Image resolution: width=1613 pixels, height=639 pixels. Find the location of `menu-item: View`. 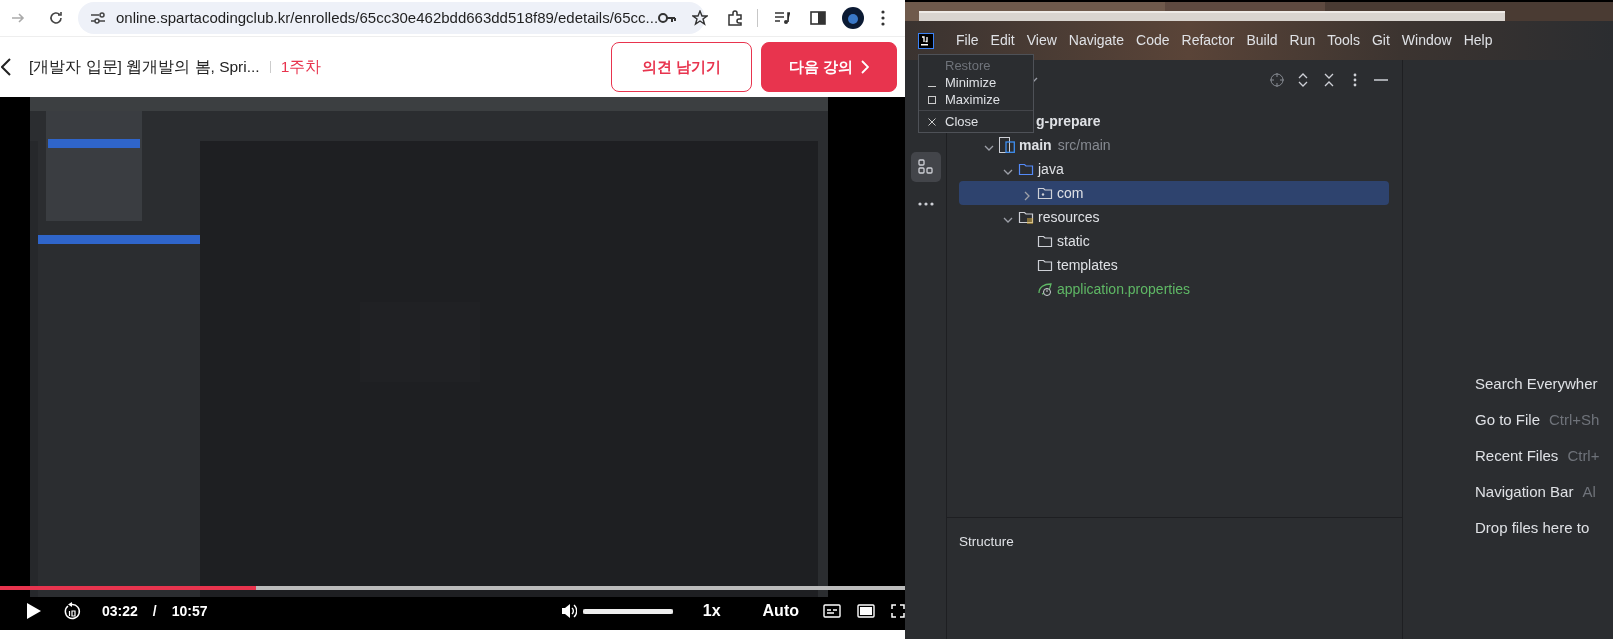

menu-item: View is located at coordinates (1041, 40).